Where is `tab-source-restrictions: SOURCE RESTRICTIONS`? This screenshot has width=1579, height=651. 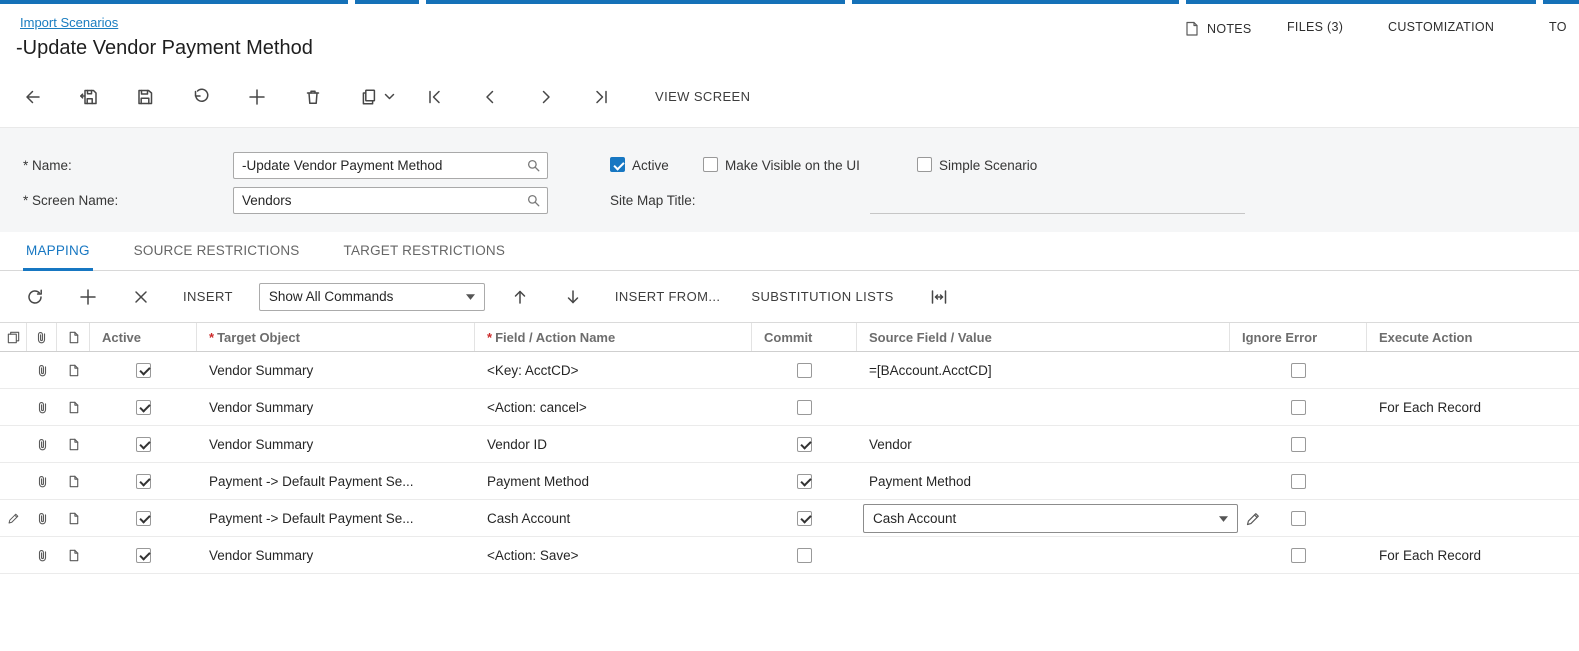
tab-source-restrictions: SOURCE RESTRICTIONS is located at coordinates (217, 251).